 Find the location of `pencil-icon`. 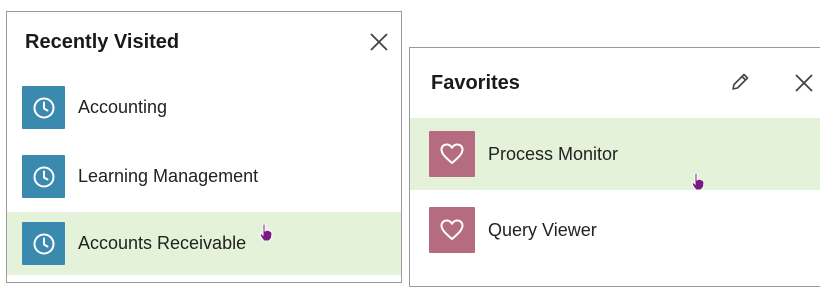

pencil-icon is located at coordinates (740, 82).